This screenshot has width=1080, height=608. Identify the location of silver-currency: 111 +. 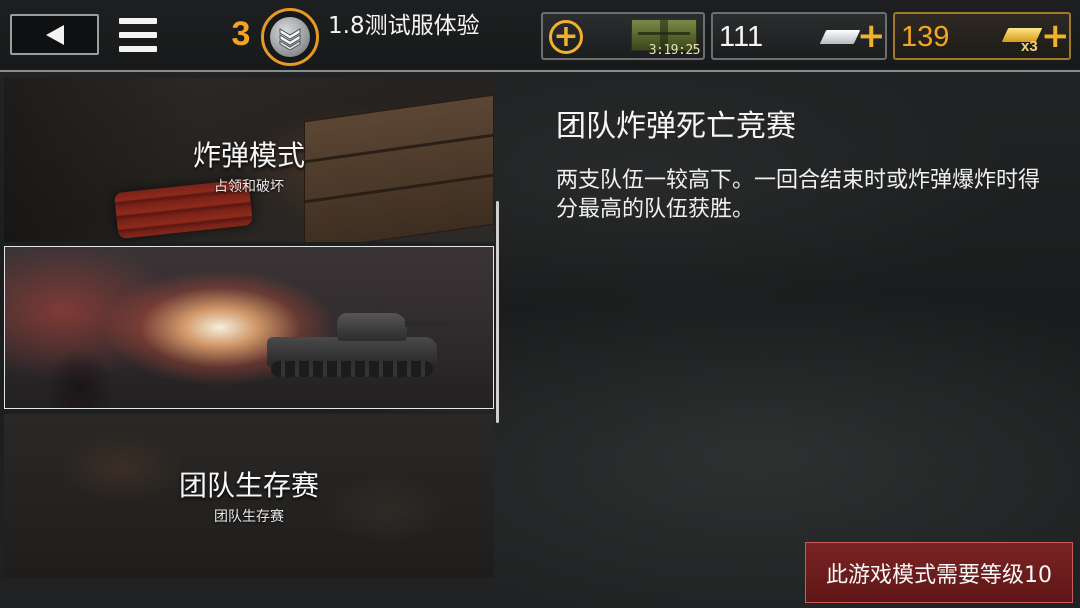
(799, 36).